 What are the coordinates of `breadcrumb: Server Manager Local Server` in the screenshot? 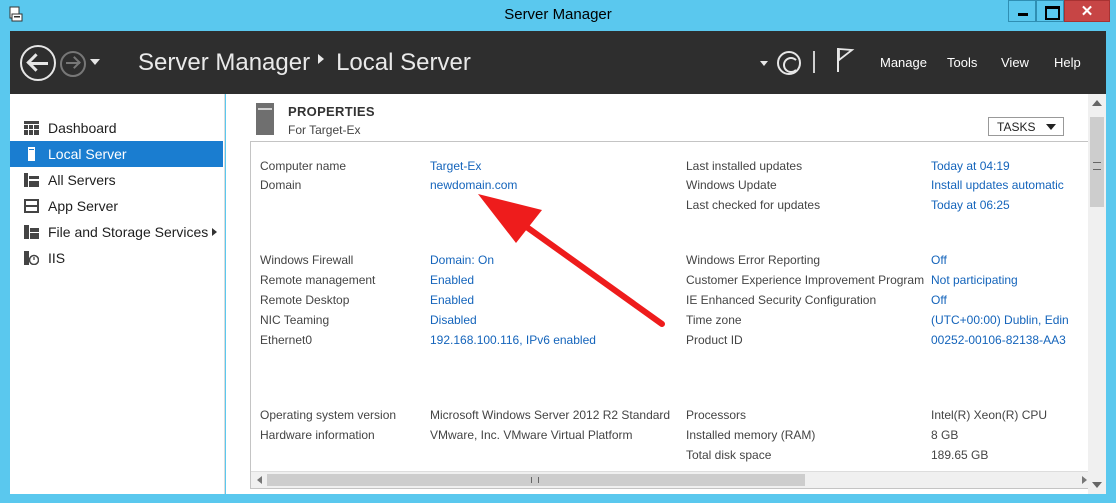 It's located at (304, 63).